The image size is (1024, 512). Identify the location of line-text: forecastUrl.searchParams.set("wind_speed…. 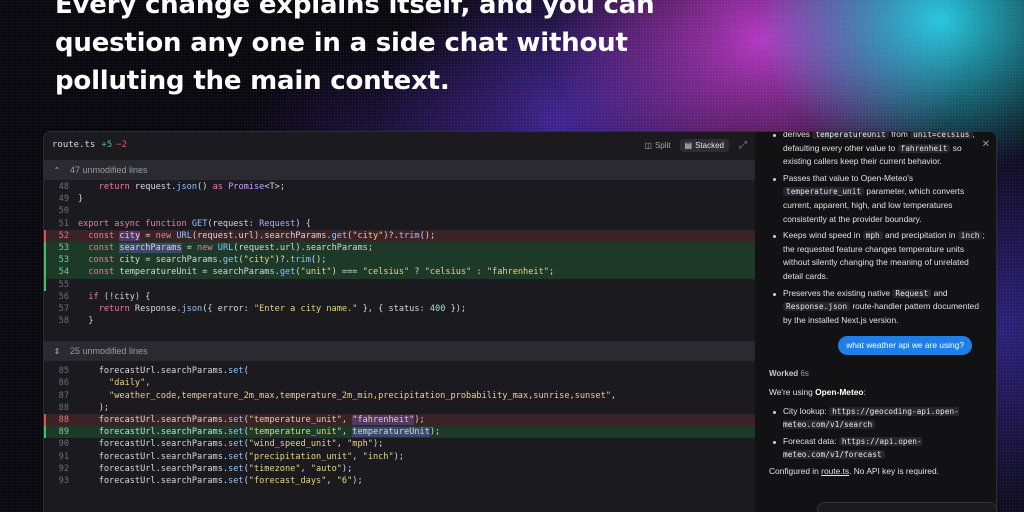
(231, 444).